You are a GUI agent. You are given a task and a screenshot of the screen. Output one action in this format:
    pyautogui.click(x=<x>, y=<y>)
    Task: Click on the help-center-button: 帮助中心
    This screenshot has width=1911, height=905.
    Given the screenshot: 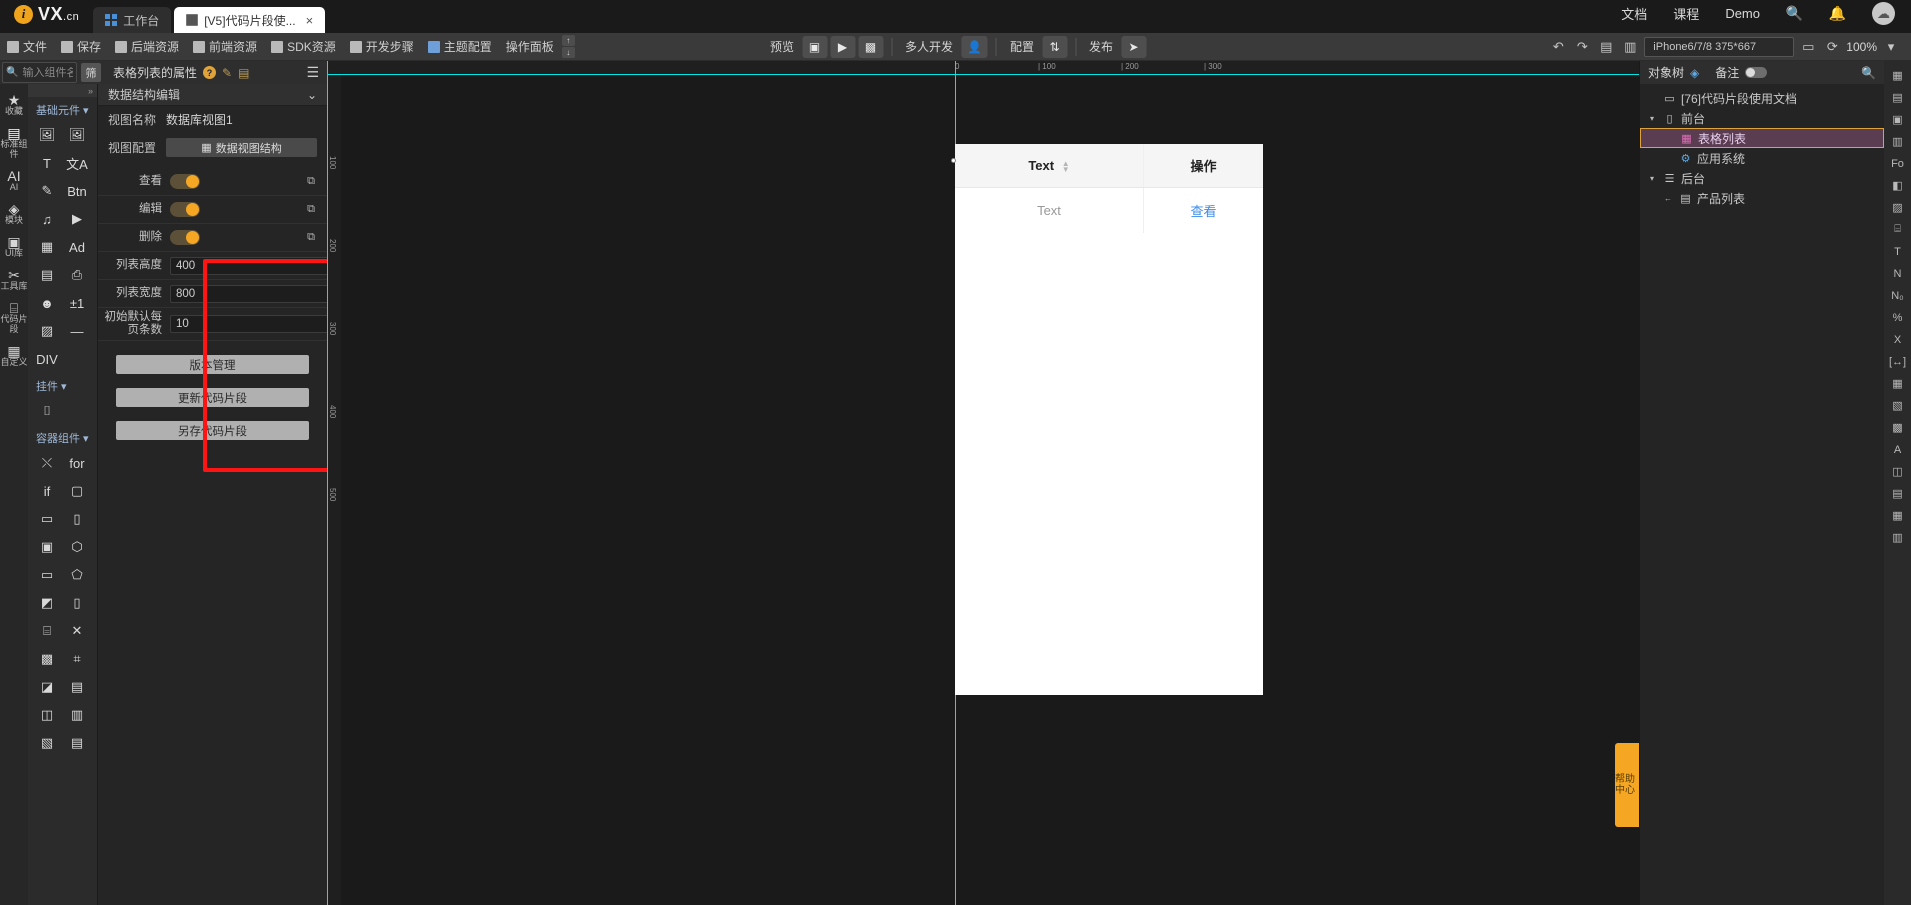 What is the action you would take?
    pyautogui.click(x=1627, y=785)
    